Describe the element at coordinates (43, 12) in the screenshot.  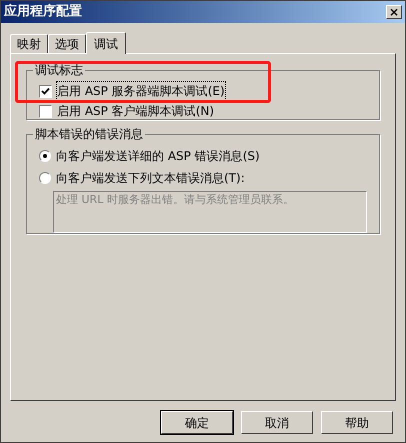
I see `window-title: 应用程序配置` at that location.